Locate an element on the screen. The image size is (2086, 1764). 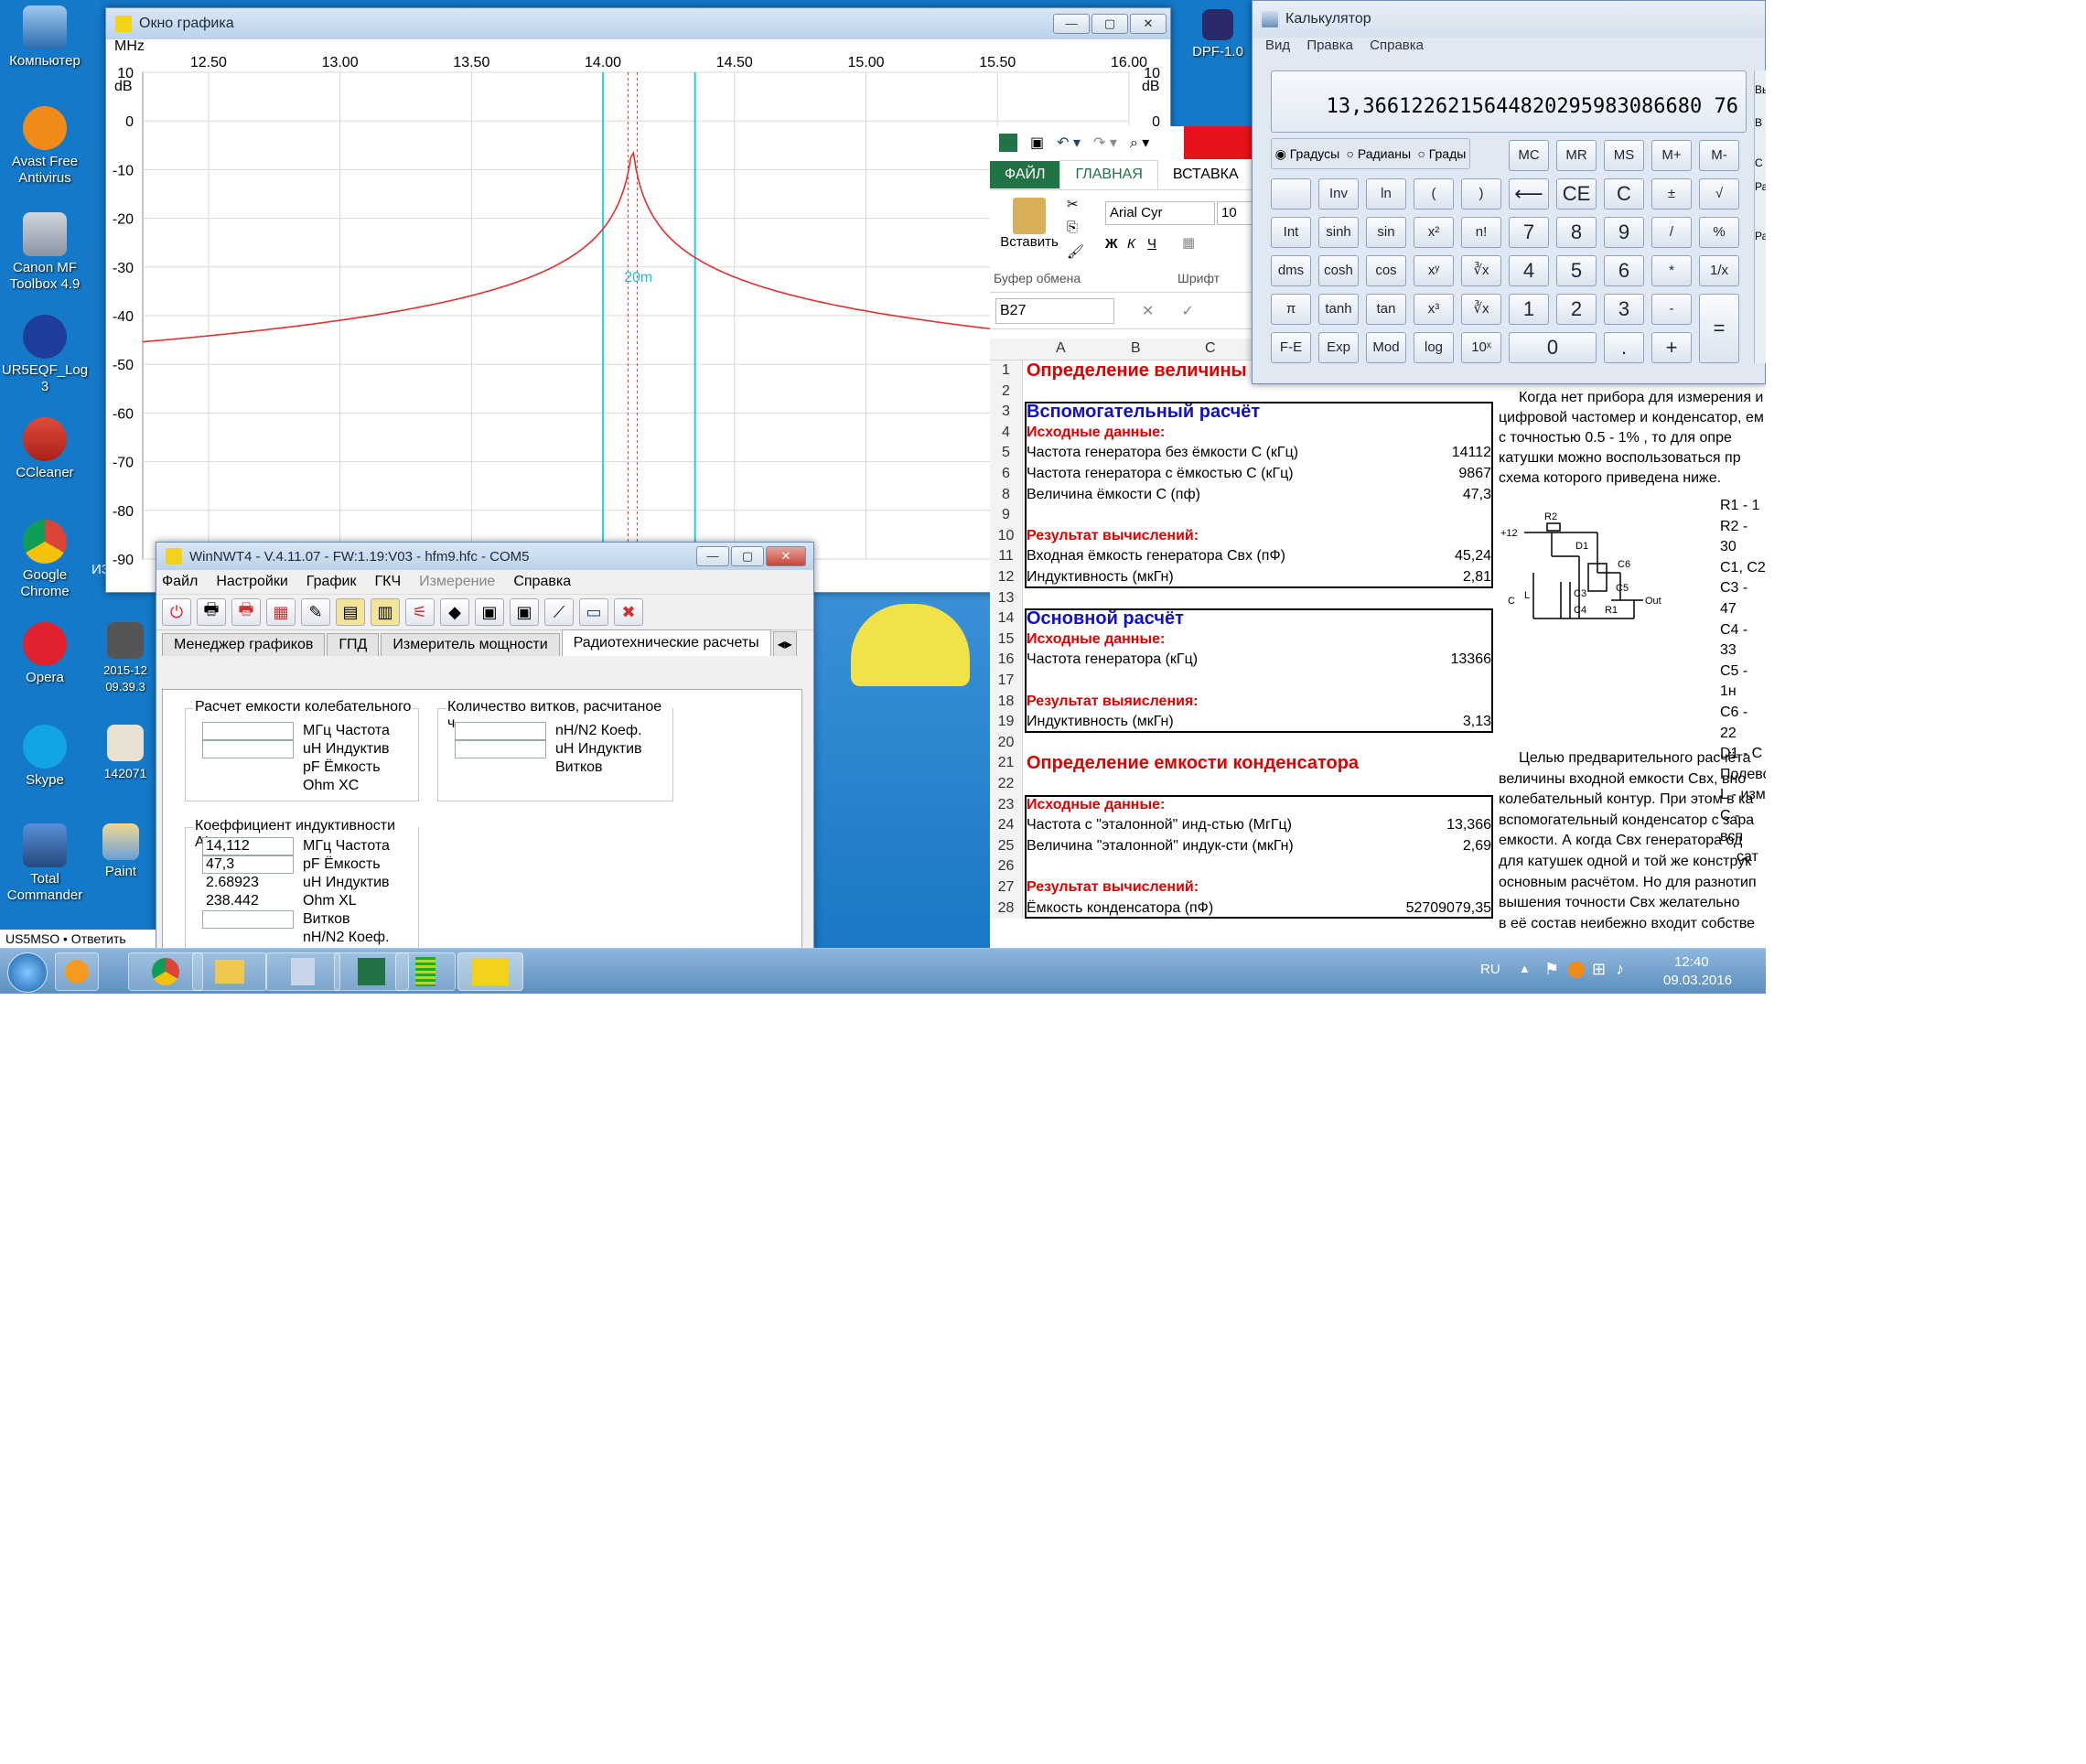
cell-label: Определение величины is located at coordinates (1137, 370).